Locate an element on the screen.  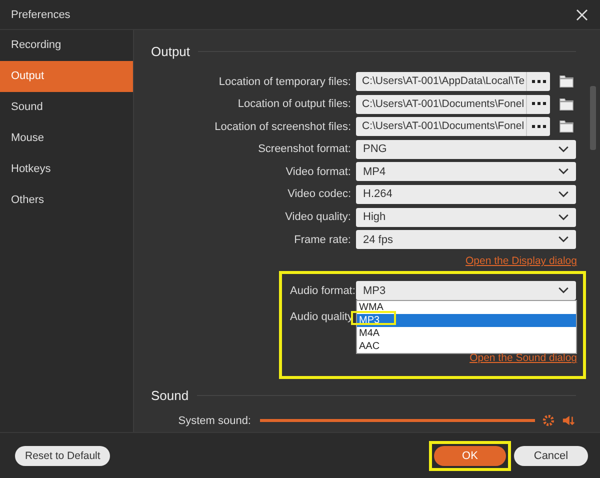
field-label: Location of output files: is located at coordinates (293, 104).